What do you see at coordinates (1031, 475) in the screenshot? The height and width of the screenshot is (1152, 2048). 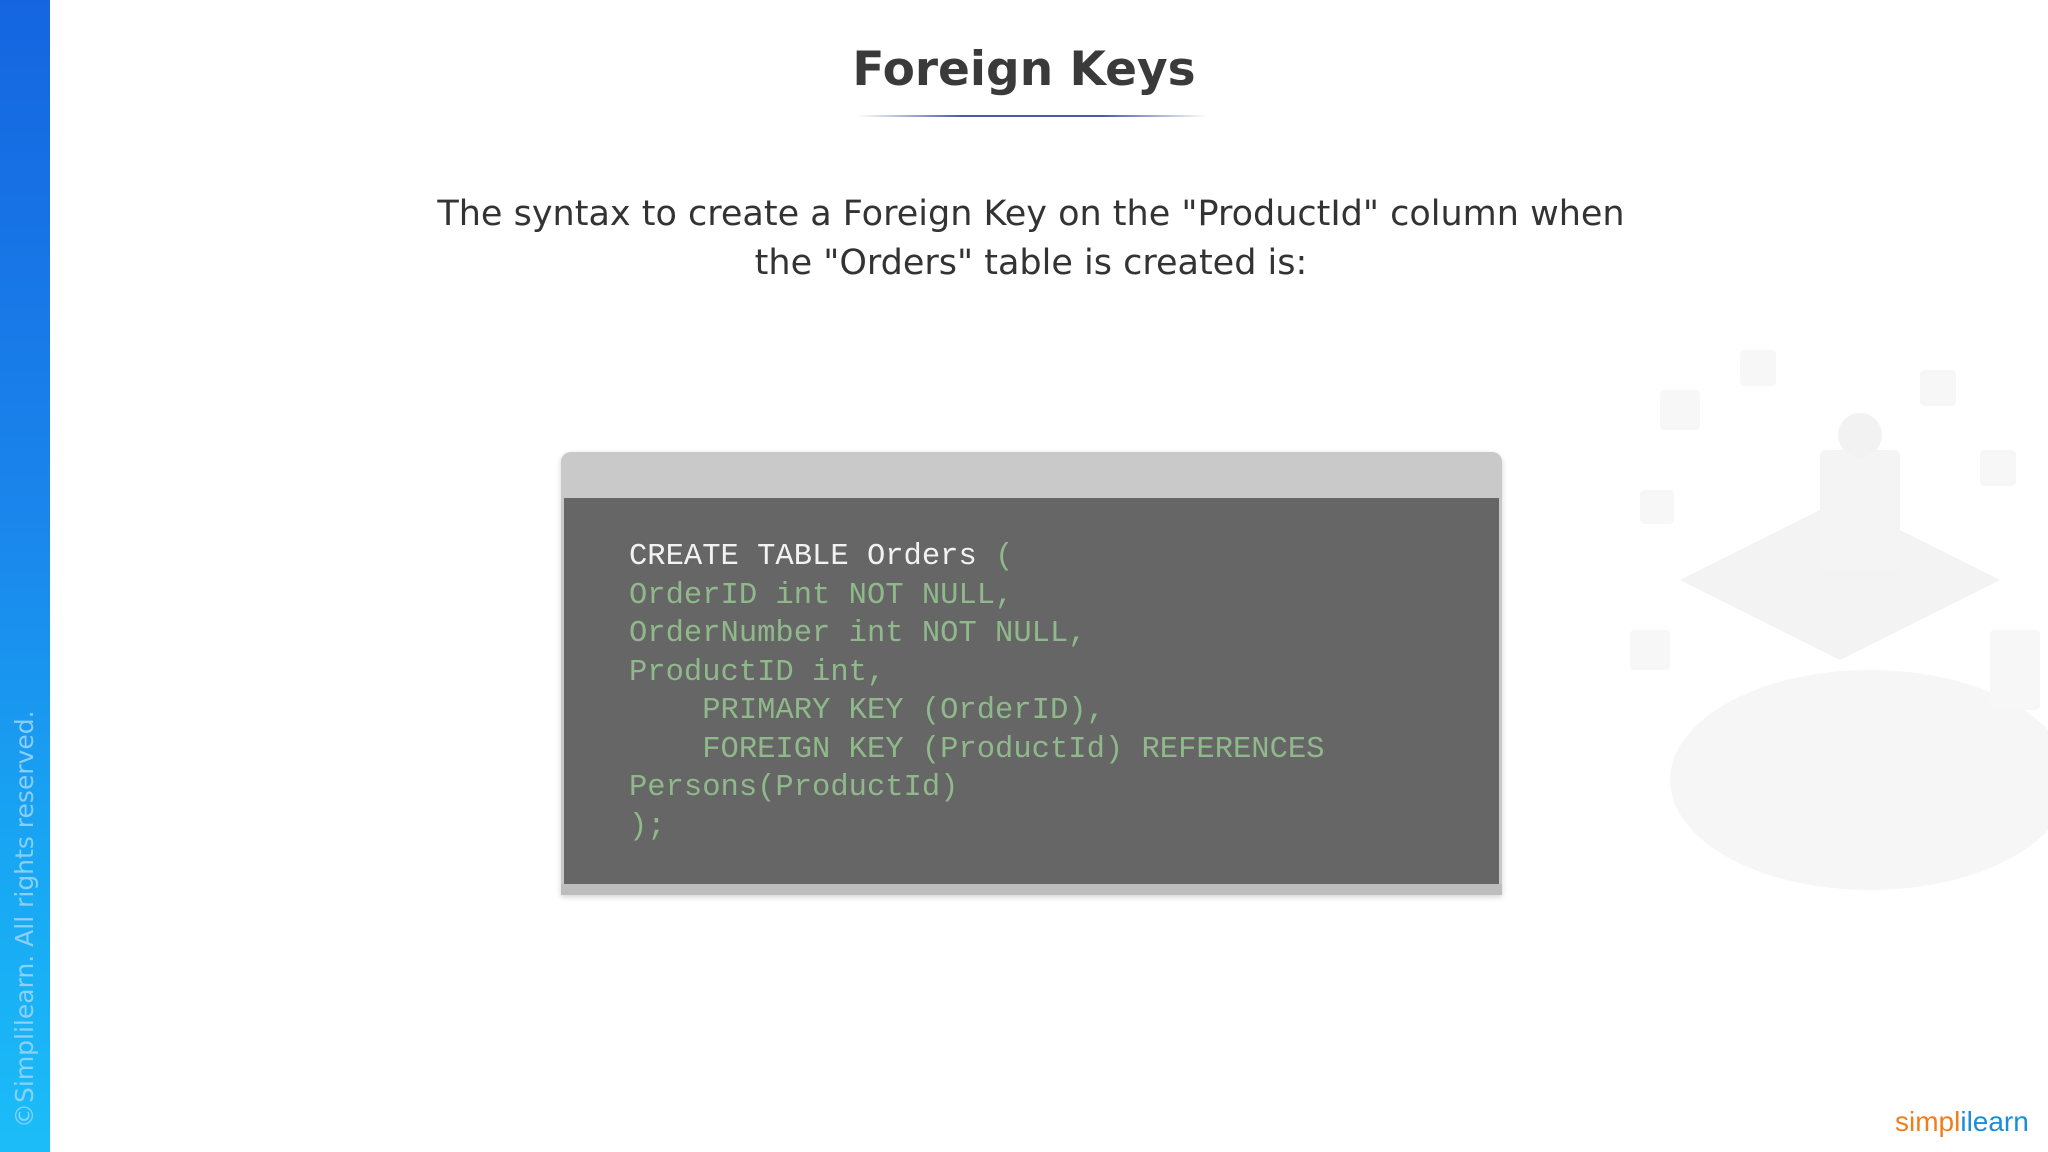 I see `code-window-titlebar` at bounding box center [1031, 475].